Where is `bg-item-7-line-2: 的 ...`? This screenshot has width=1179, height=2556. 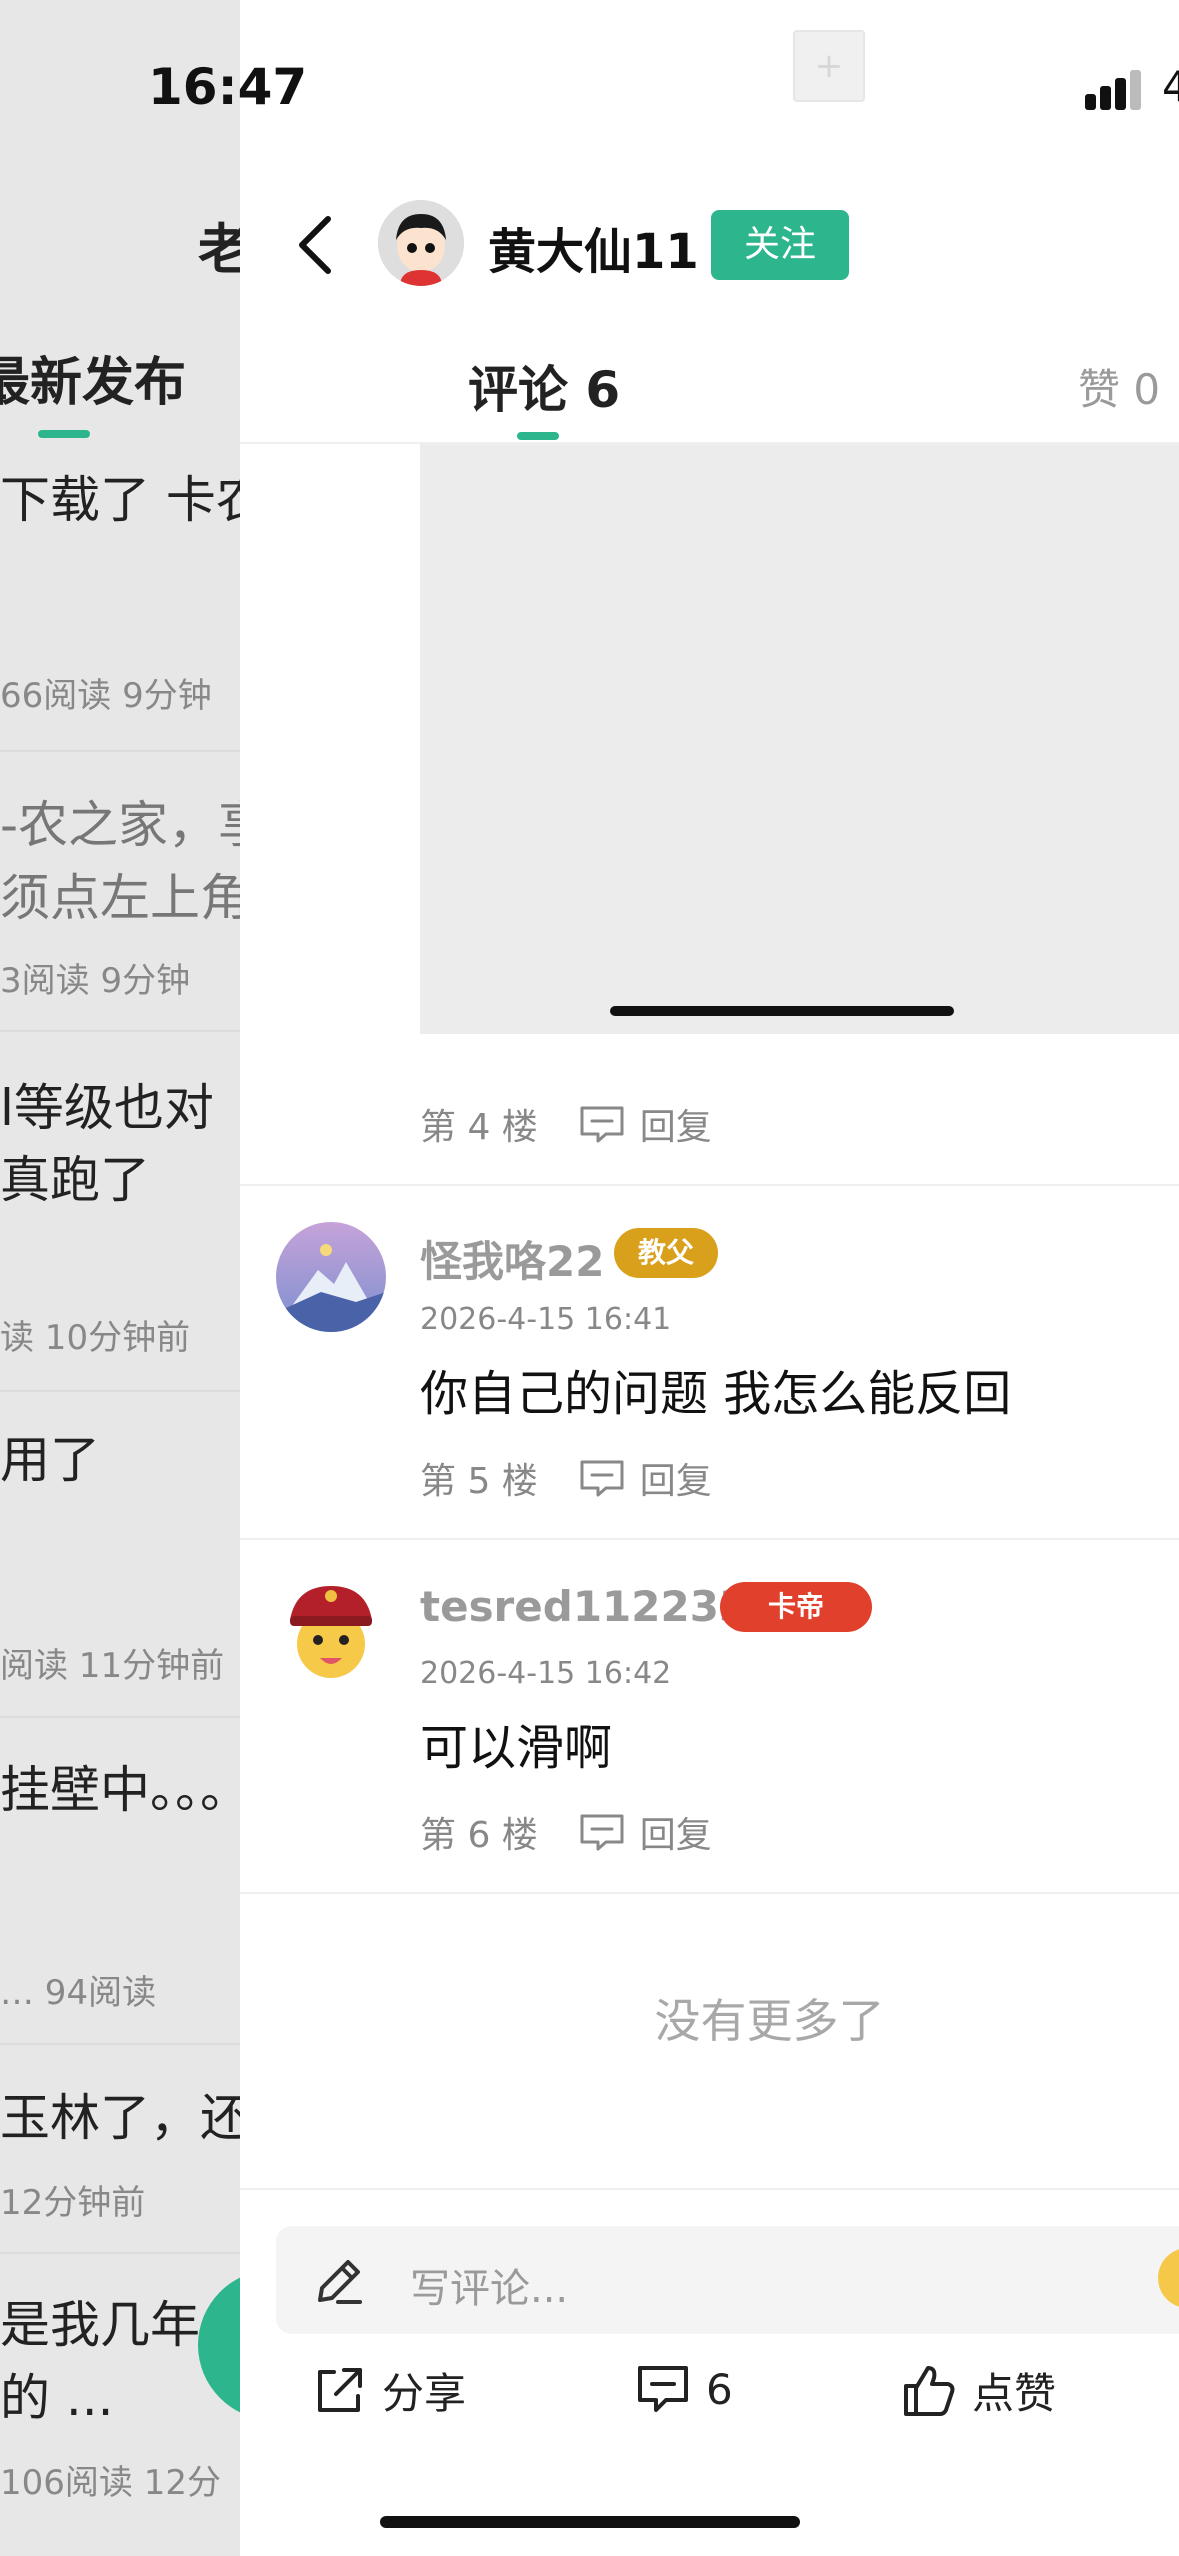
bg-item-7-line-2: 的 ... is located at coordinates (57, 2394).